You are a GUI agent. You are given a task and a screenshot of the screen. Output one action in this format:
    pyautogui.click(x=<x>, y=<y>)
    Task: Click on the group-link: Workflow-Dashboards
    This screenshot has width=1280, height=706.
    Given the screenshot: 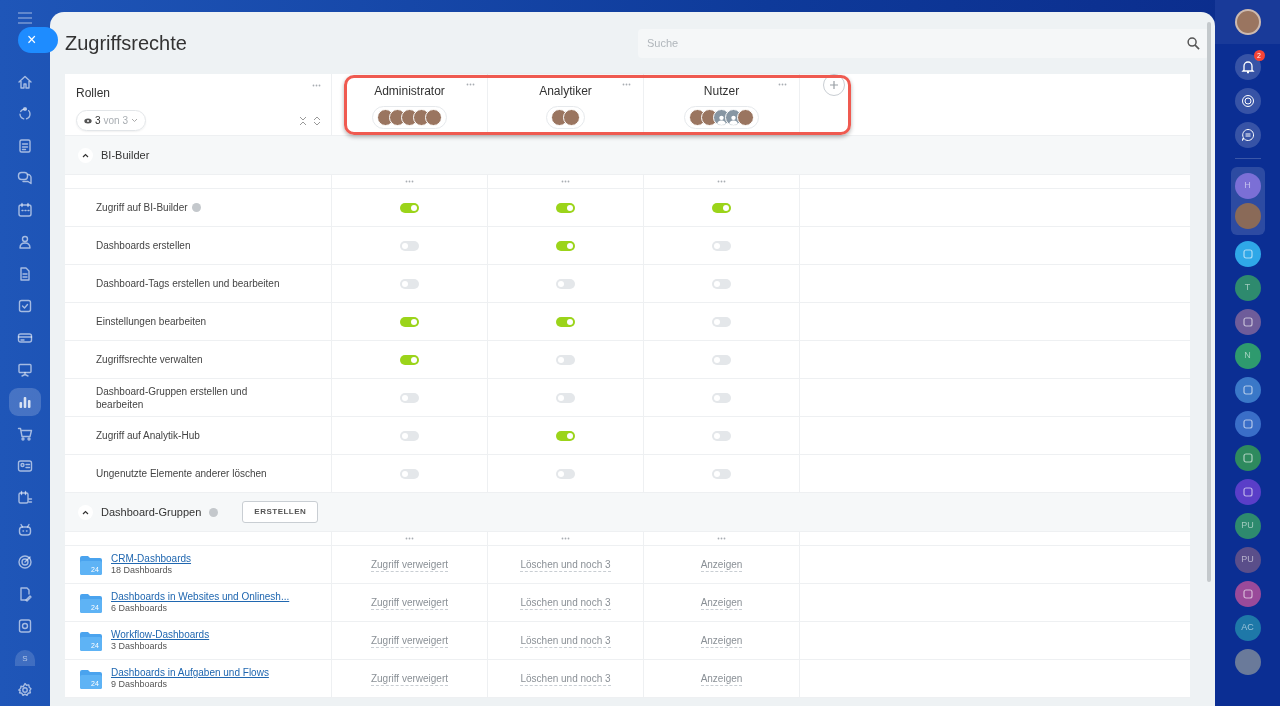 What is the action you would take?
    pyautogui.click(x=160, y=635)
    